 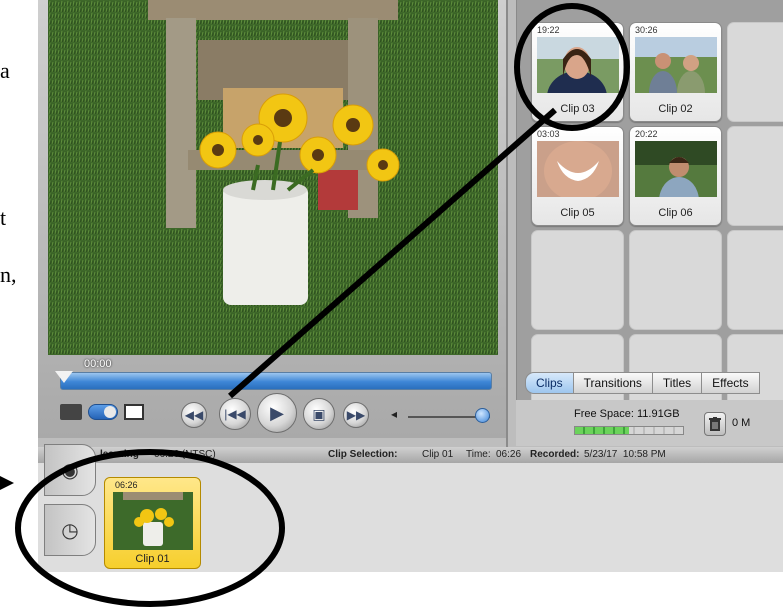 I want to click on dv-camera-icon, so click(x=71, y=412).